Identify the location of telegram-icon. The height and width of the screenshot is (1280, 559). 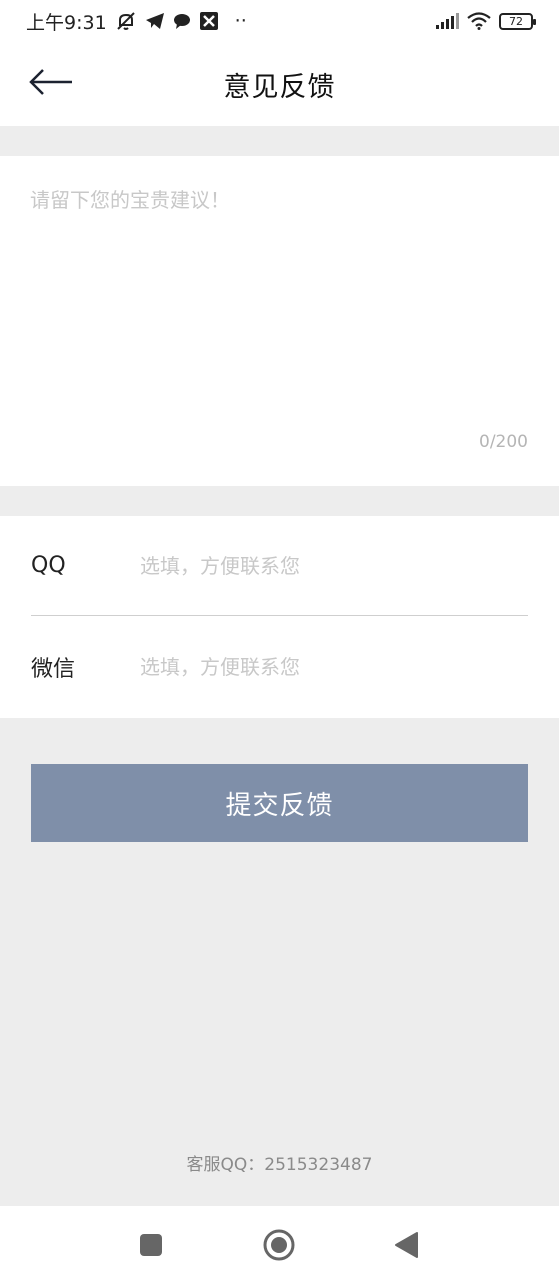
(155, 21).